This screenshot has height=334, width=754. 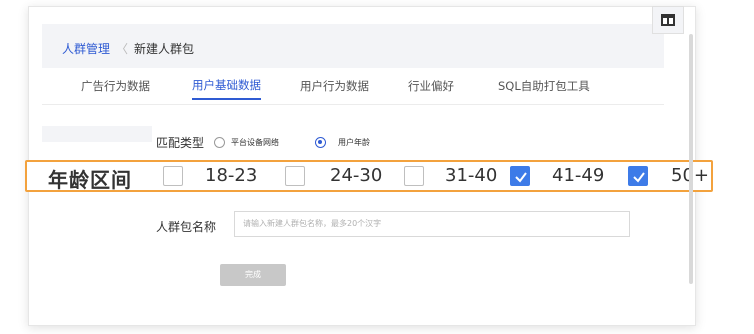 What do you see at coordinates (353, 104) in the screenshot?
I see `tab-divider` at bounding box center [353, 104].